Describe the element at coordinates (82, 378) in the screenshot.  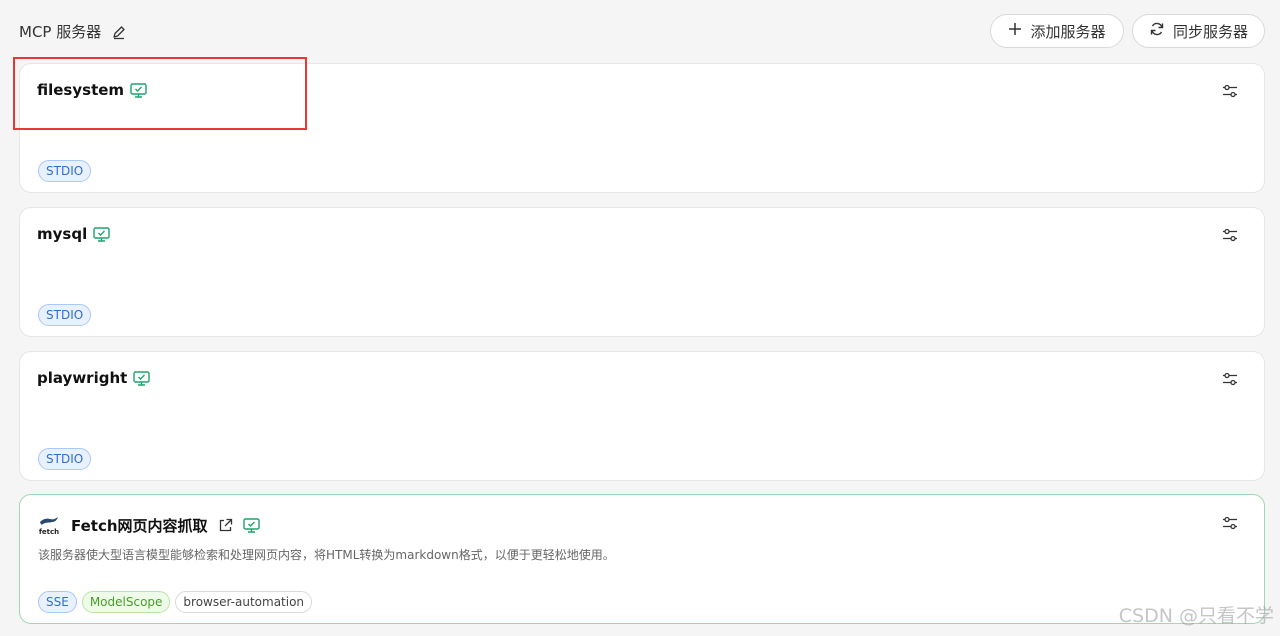
I see `server-name: playwright` at that location.